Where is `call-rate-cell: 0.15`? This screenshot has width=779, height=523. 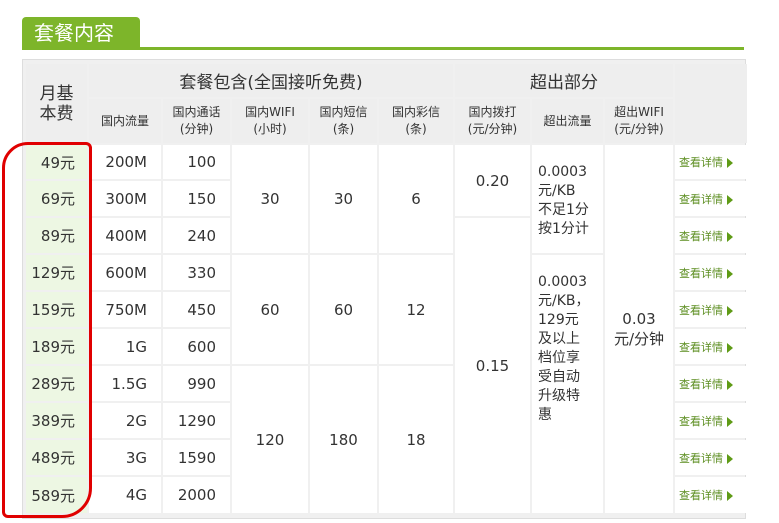
call-rate-cell: 0.15 is located at coordinates (492, 365).